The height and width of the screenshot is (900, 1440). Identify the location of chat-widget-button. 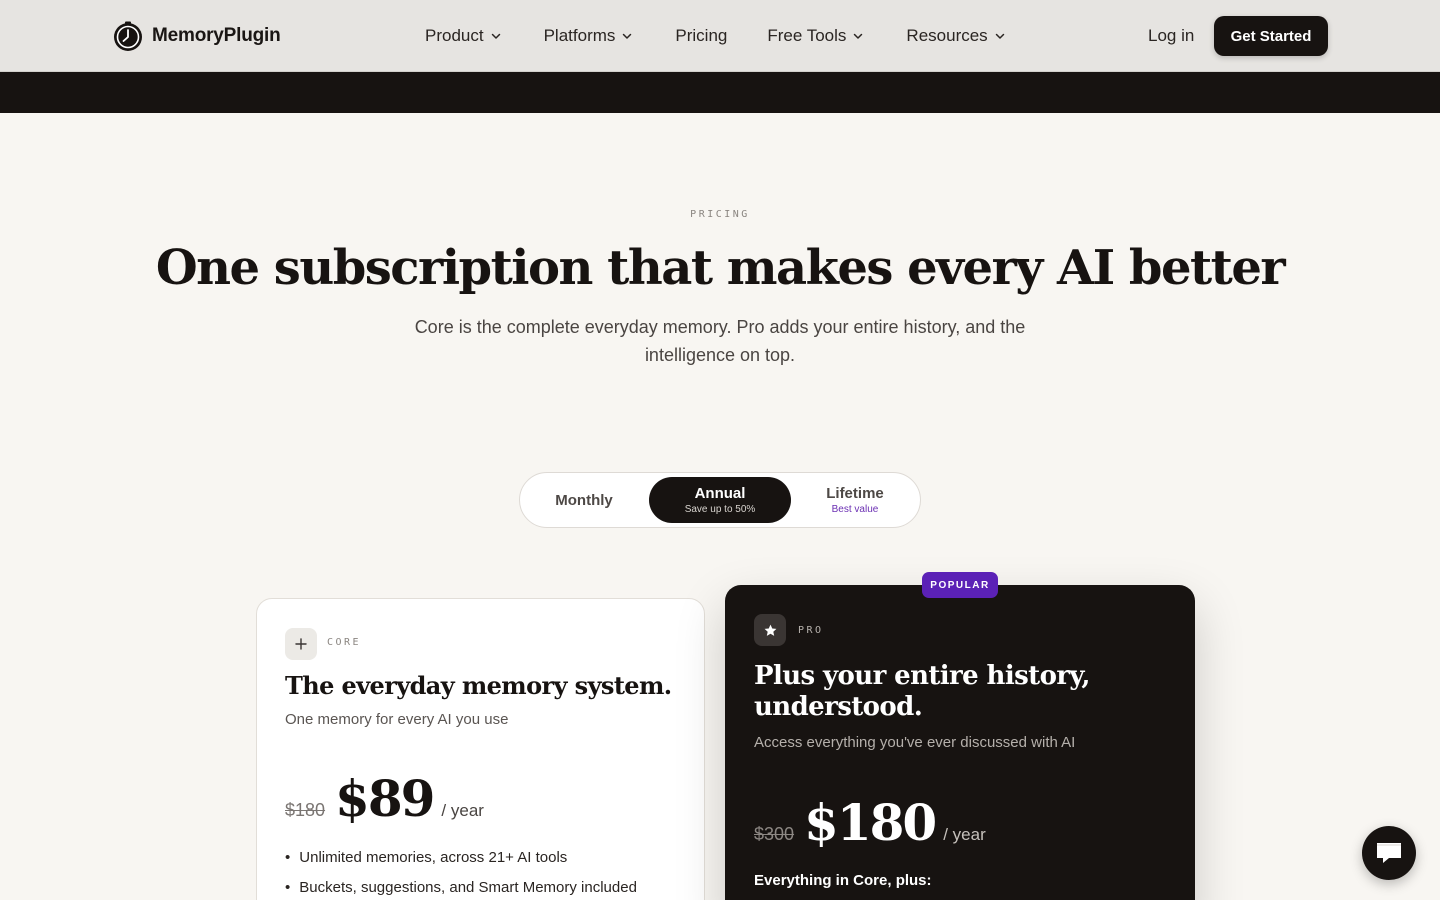
(1389, 853).